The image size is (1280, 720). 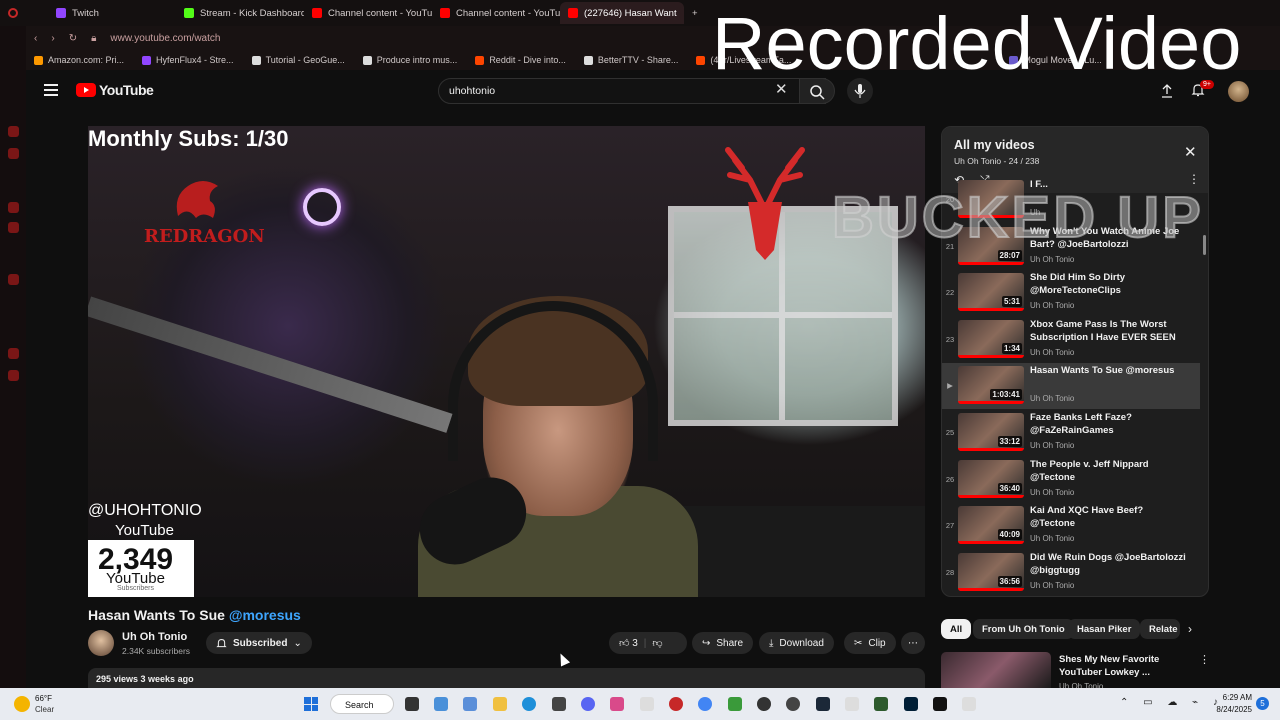 What do you see at coordinates (240, 13) in the screenshot?
I see `tab-kick: Stream - Kick Dashboard` at bounding box center [240, 13].